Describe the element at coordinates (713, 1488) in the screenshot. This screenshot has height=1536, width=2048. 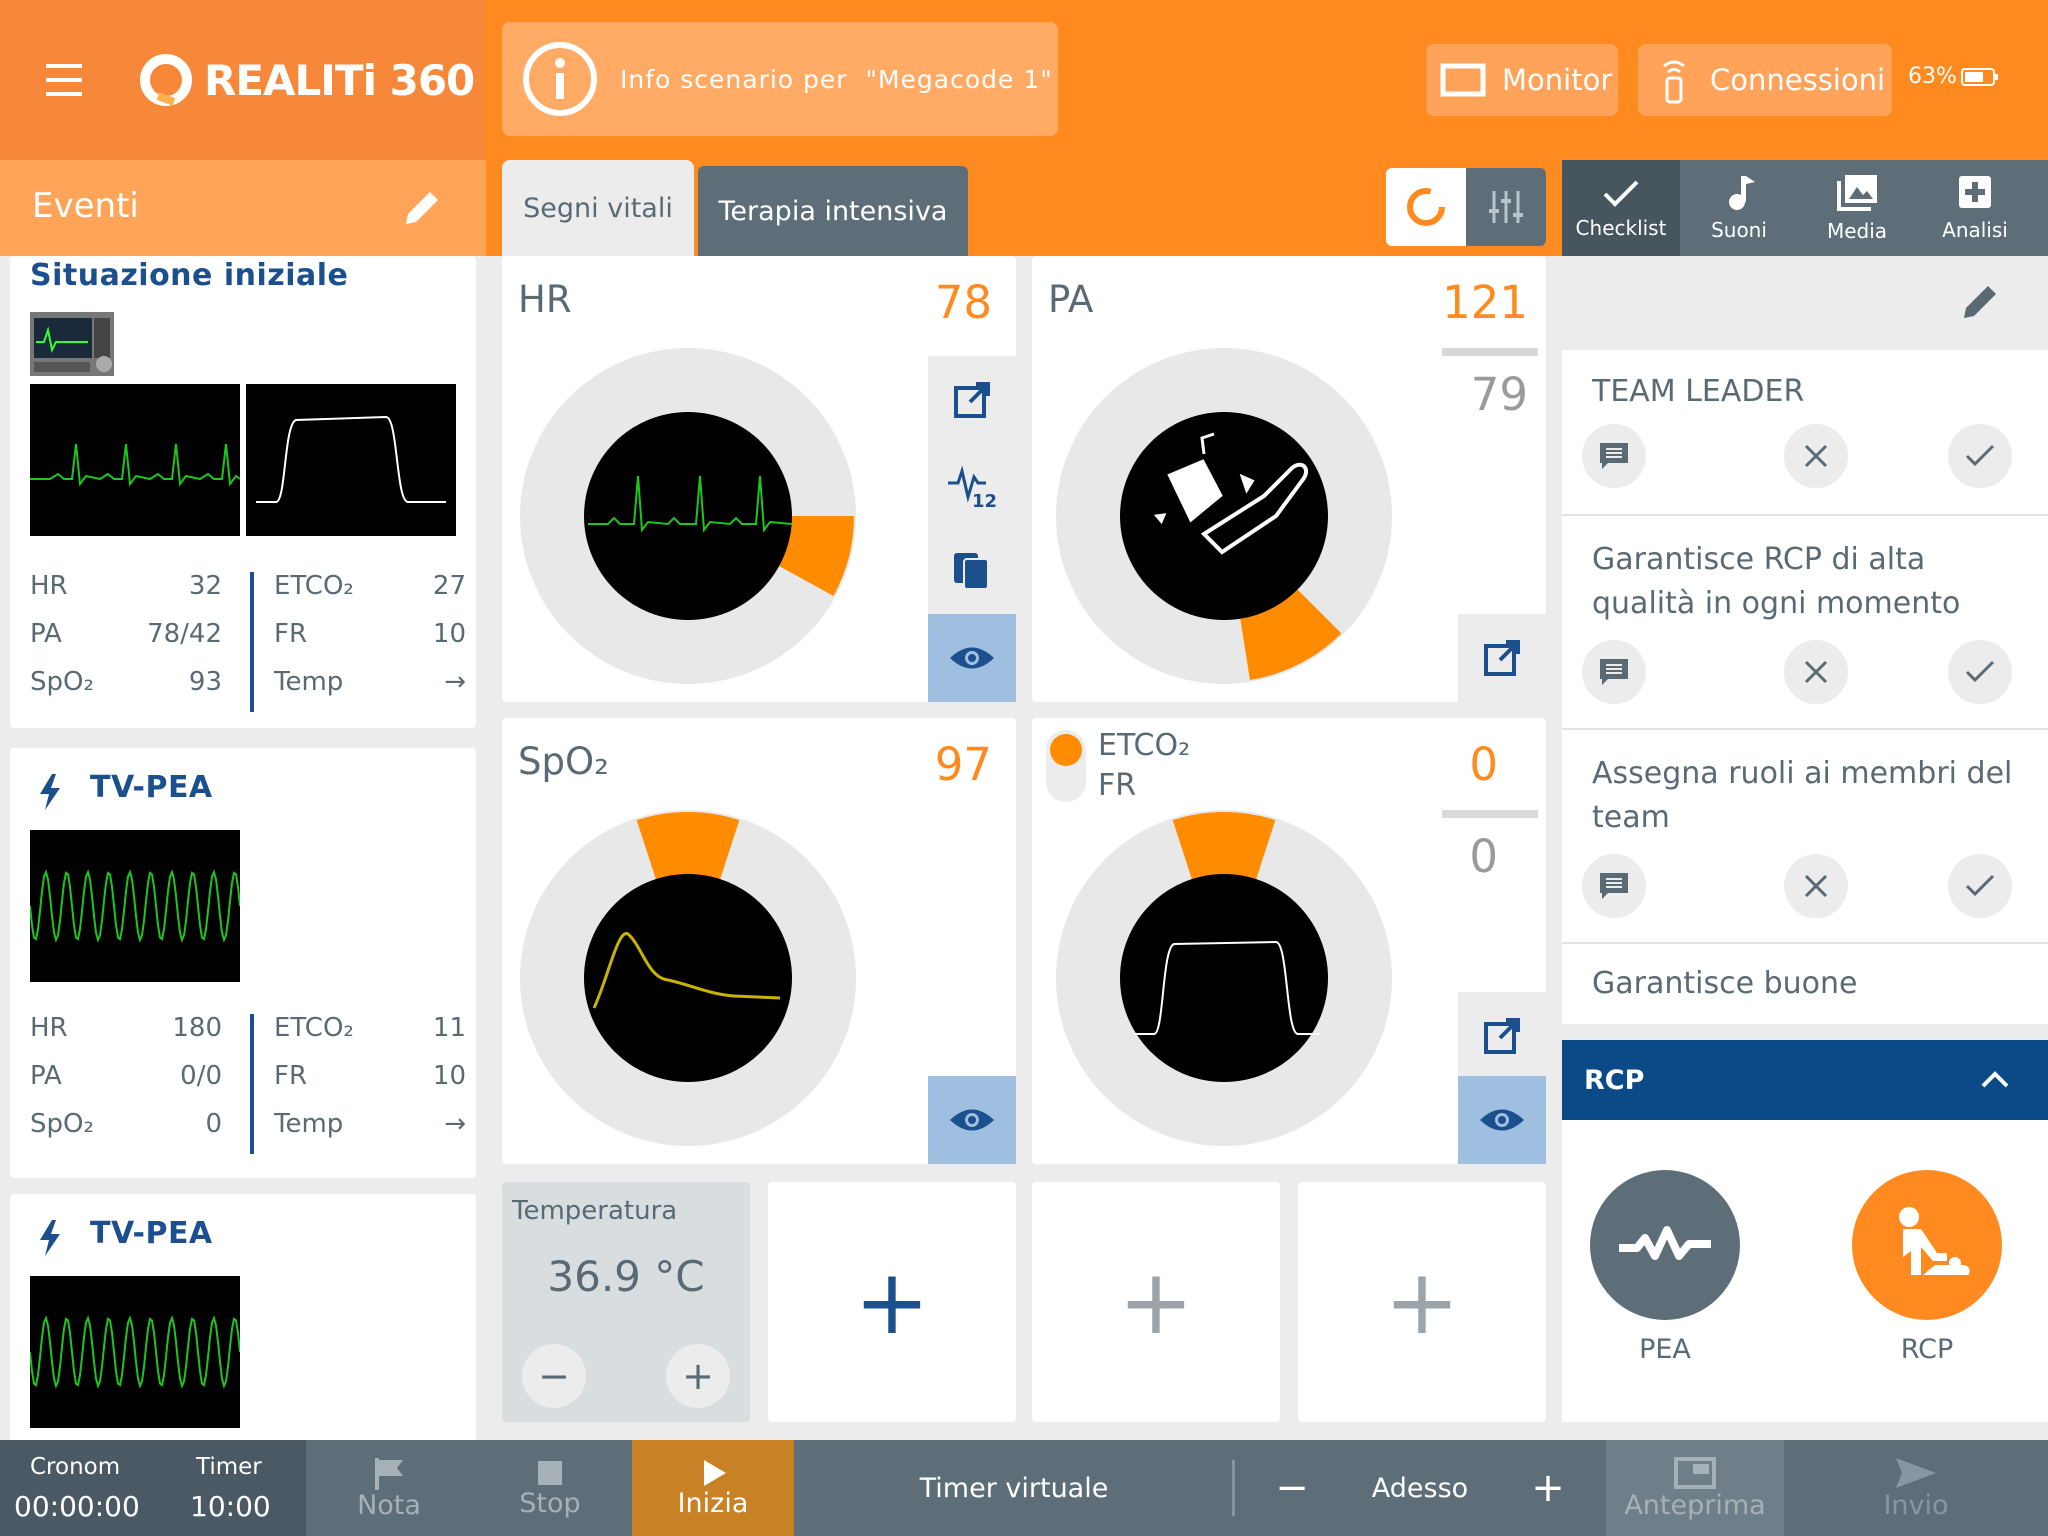
I see `start-button: Inizia` at that location.